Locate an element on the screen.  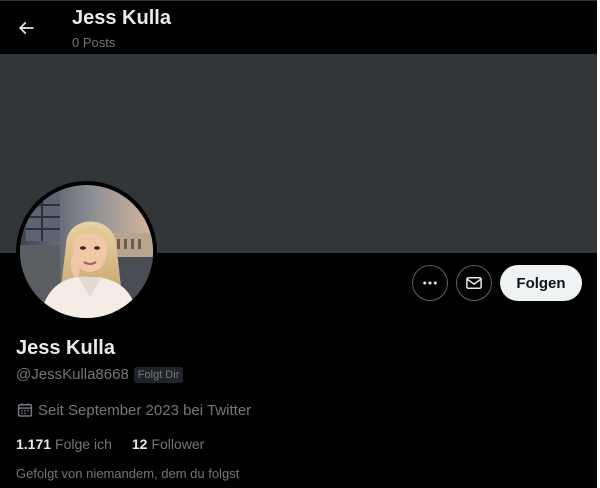
post-count: 0 Posts is located at coordinates (94, 42).